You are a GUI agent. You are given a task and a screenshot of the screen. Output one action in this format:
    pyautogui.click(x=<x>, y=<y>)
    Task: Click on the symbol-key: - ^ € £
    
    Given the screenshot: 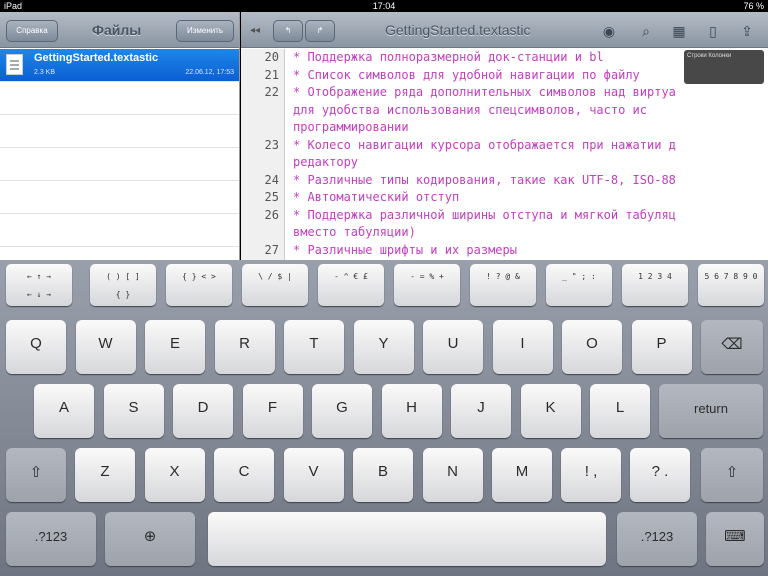 What is the action you would take?
    pyautogui.click(x=351, y=285)
    